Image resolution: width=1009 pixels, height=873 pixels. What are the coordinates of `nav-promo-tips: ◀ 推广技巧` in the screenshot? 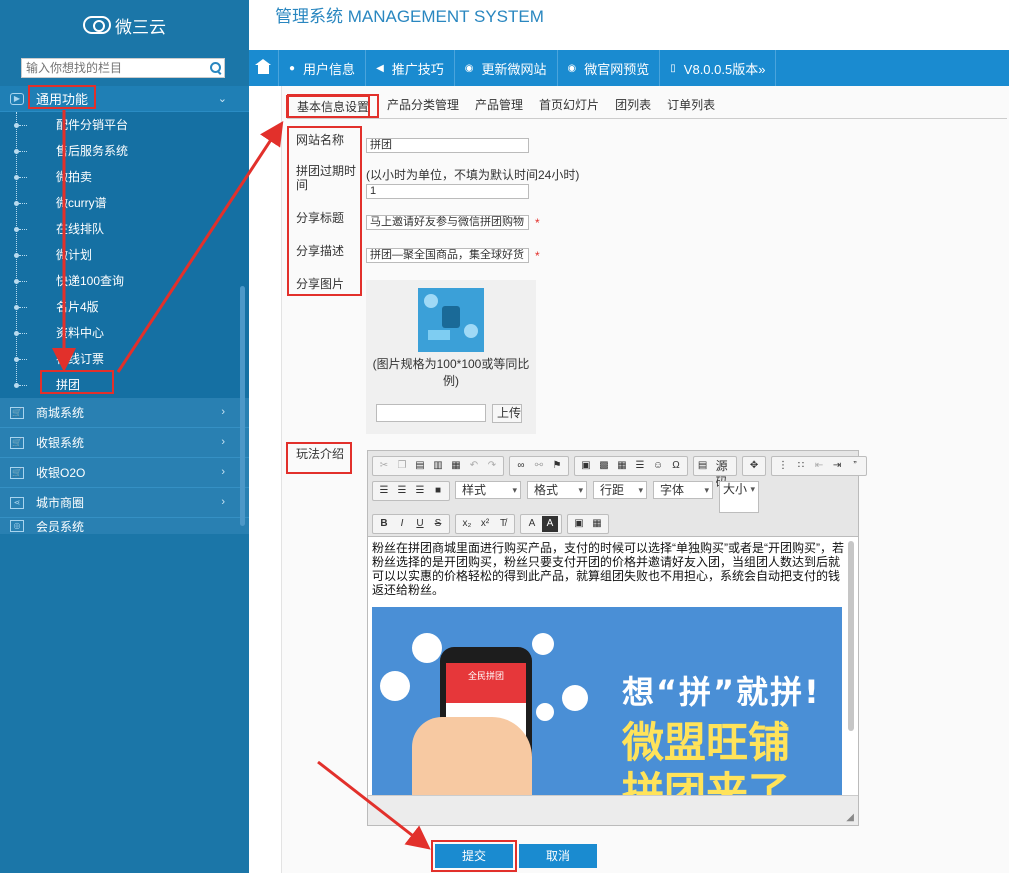 It's located at (410, 68).